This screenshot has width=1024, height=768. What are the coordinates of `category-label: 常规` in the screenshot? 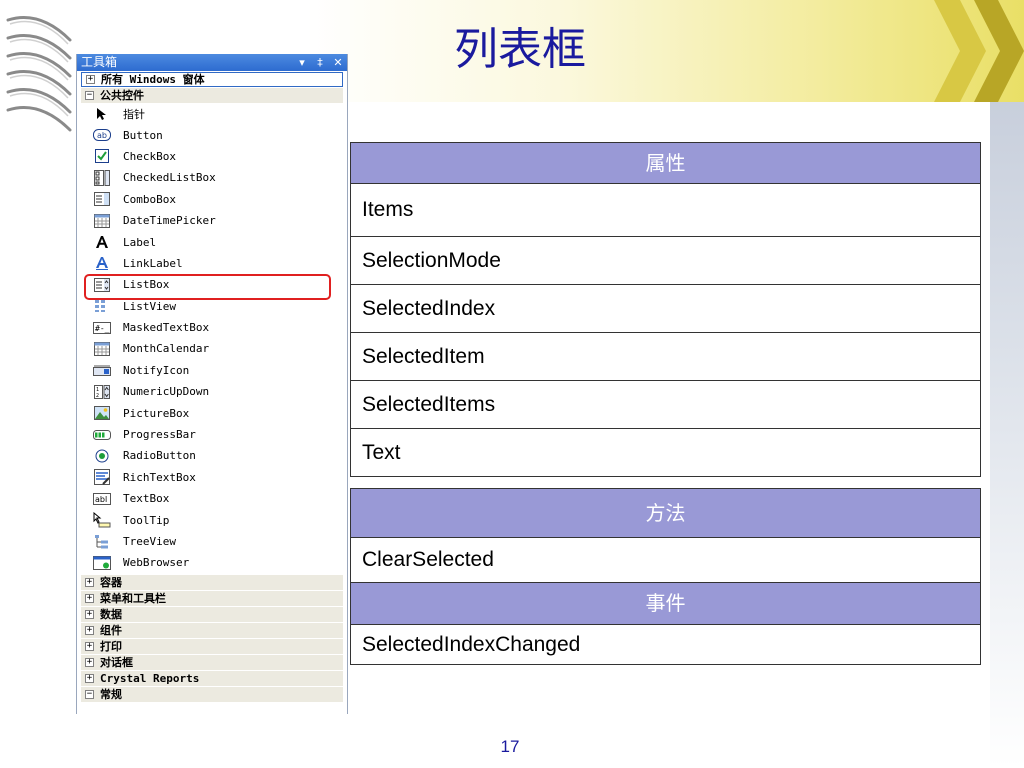 It's located at (111, 694).